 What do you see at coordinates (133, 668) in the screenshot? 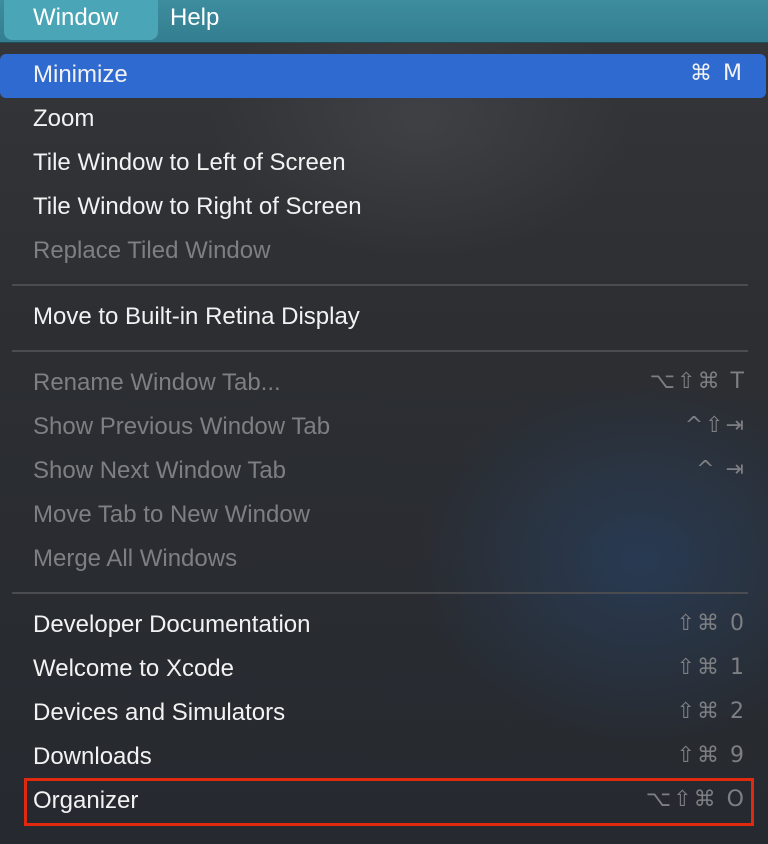
I see `menu-item-label: Welcome to Xcode` at bounding box center [133, 668].